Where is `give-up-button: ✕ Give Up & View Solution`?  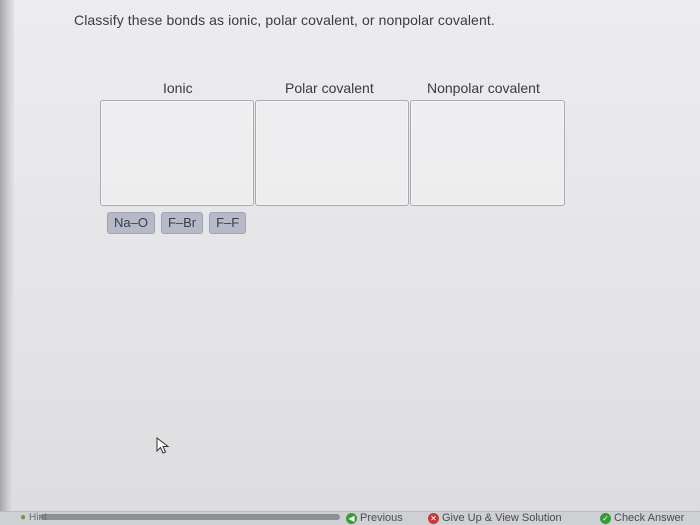
give-up-button: ✕ Give Up & View Solution is located at coordinates (495, 518).